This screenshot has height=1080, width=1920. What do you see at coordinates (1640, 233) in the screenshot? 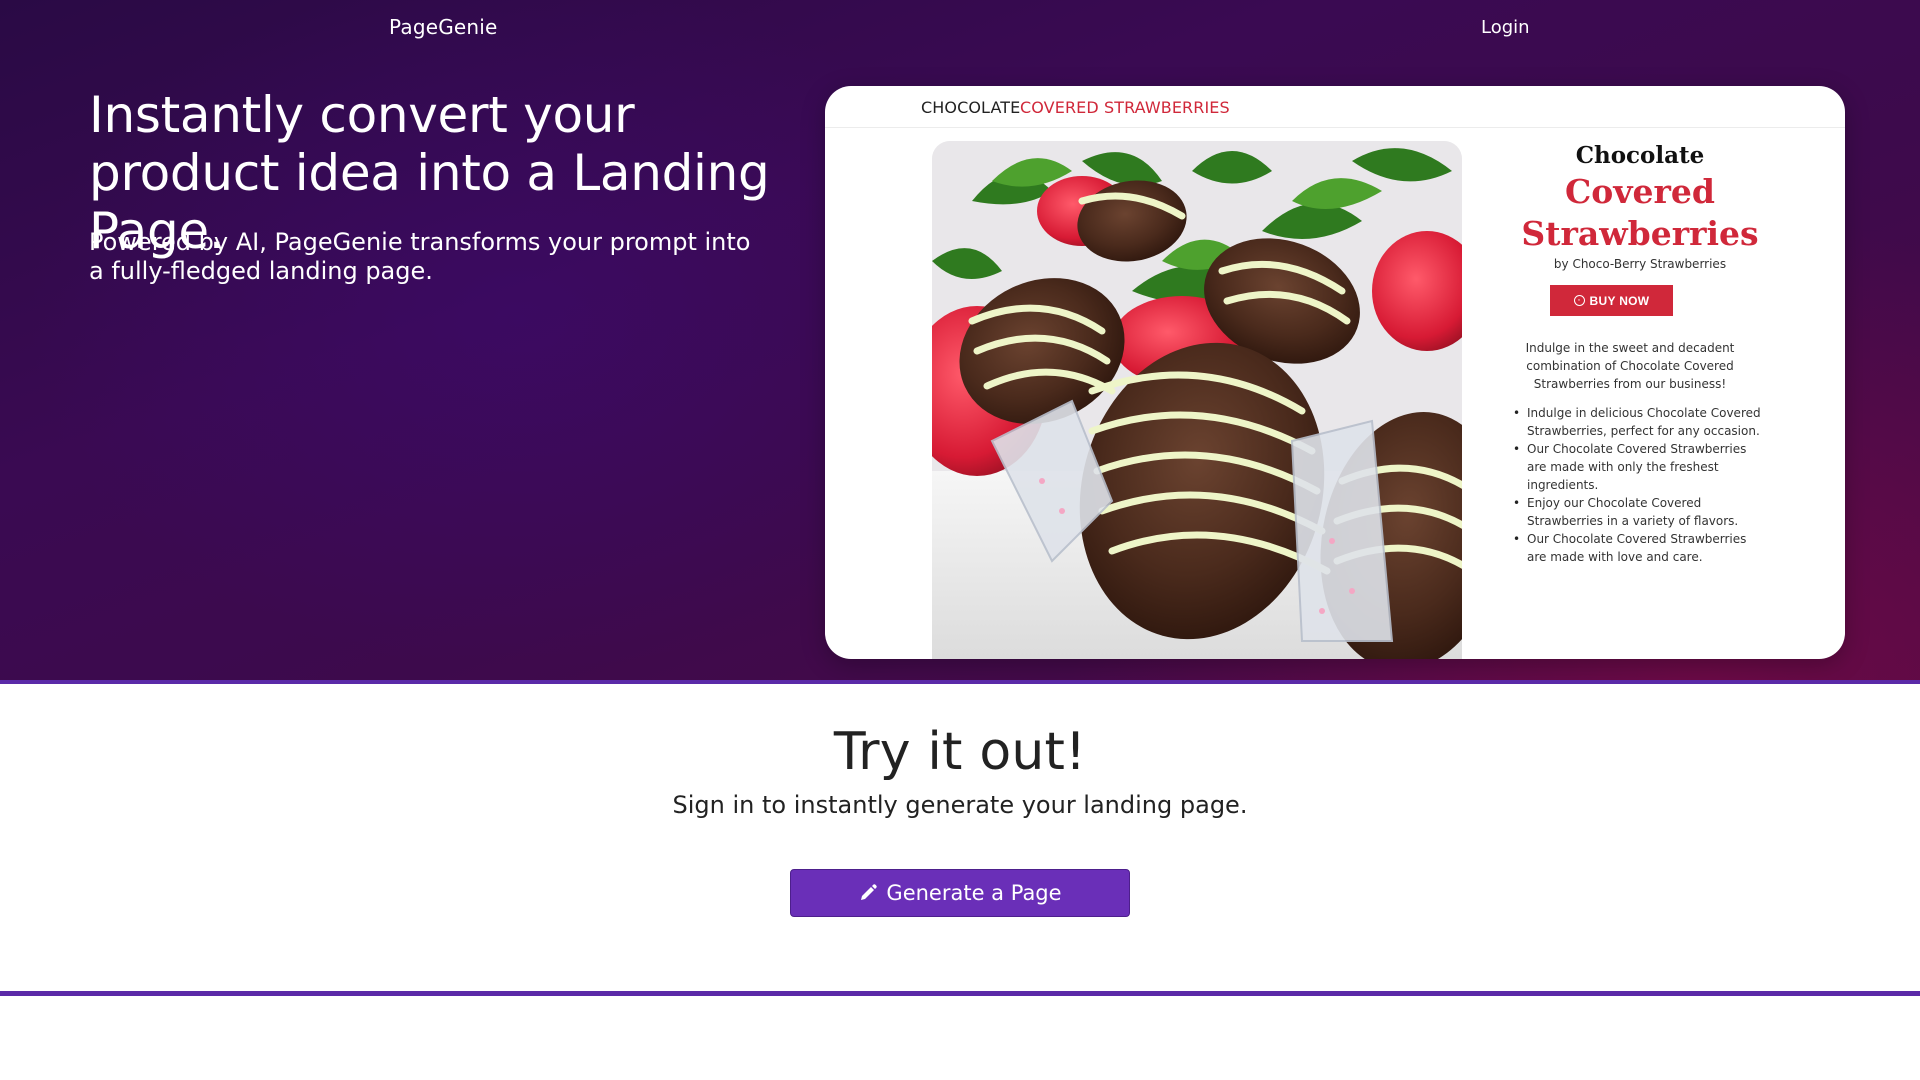
I see `preview-product-title-line3: Strawberries` at bounding box center [1640, 233].